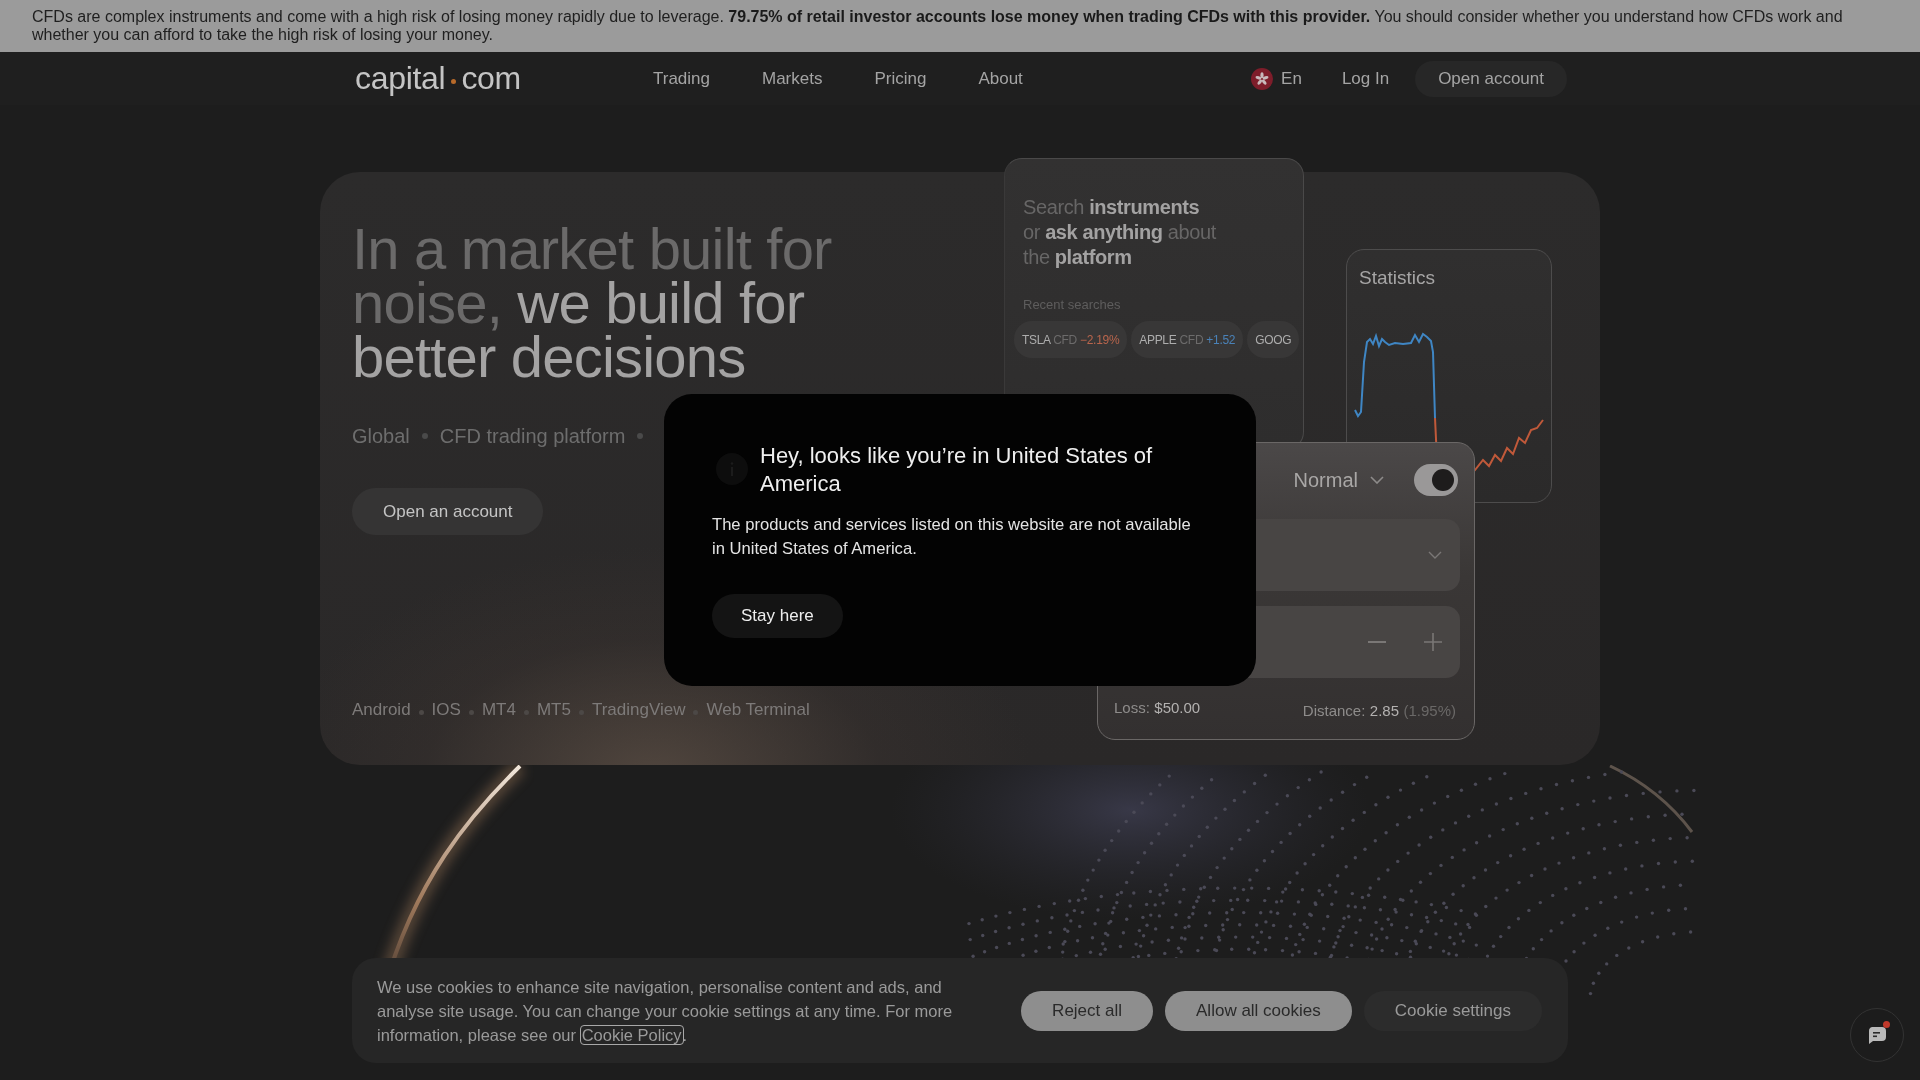 The image size is (1920, 1080). I want to click on platform-label: TradingView, so click(638, 710).